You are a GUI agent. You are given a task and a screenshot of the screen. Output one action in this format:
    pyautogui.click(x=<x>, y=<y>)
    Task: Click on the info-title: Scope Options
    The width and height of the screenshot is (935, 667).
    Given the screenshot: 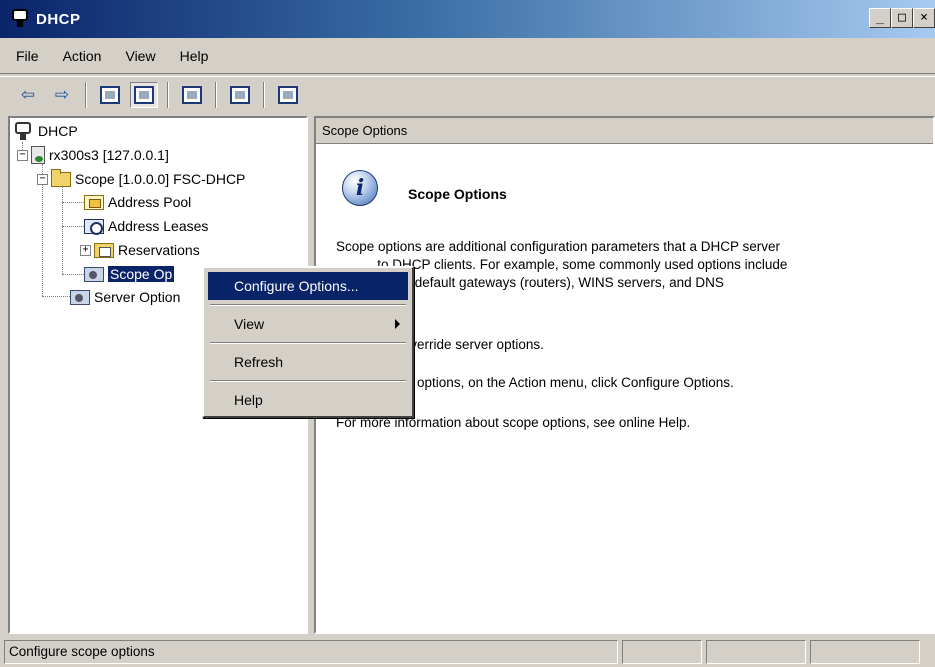 What is the action you would take?
    pyautogui.click(x=457, y=194)
    